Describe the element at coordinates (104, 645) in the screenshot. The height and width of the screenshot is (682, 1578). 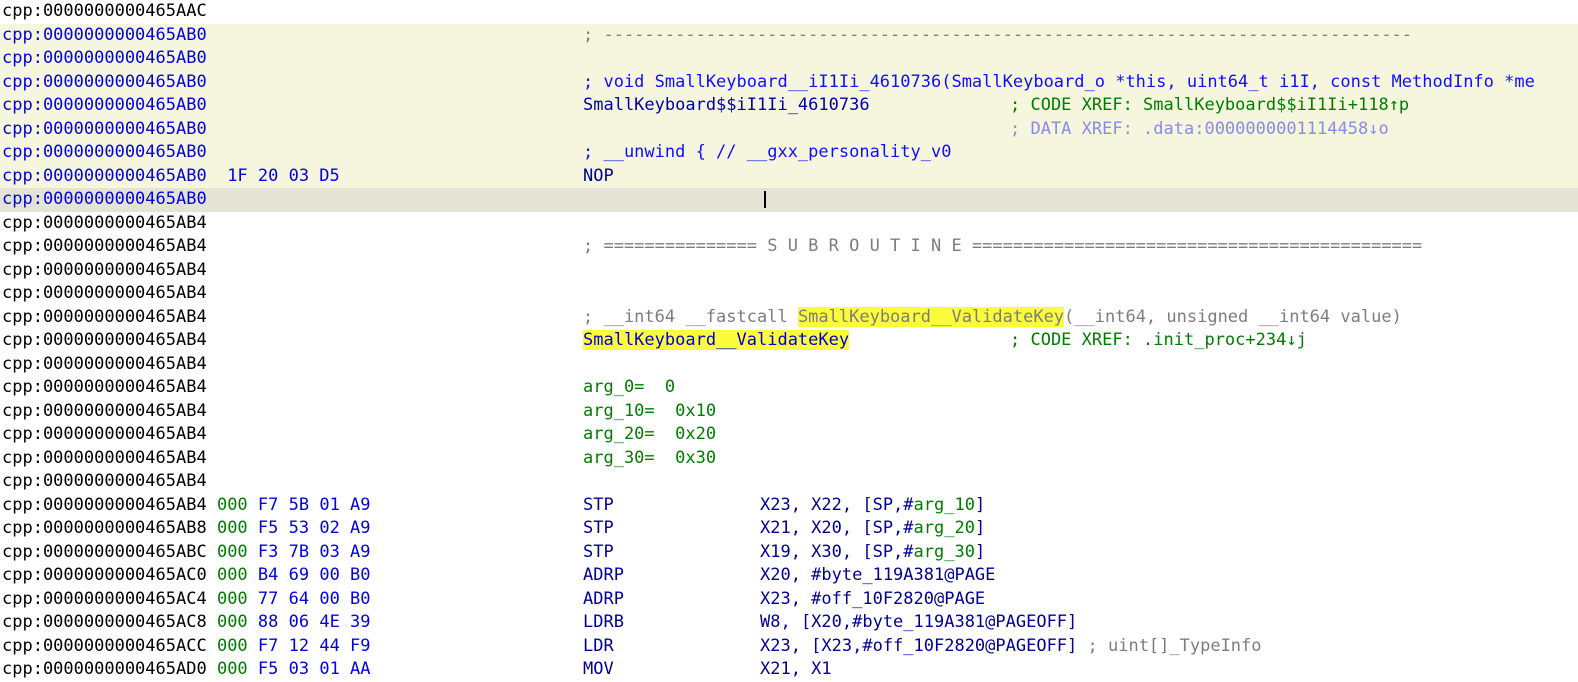
I see `address: cpp:0000000000465ACC` at that location.